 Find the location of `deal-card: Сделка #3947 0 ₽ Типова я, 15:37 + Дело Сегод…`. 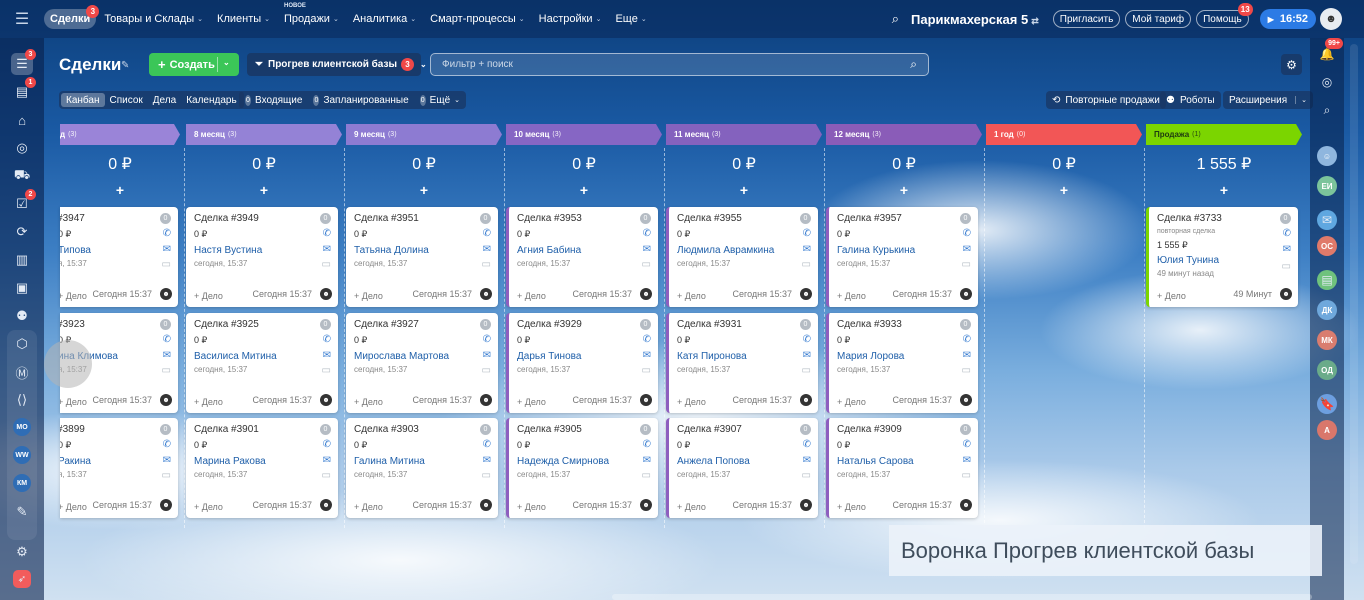

deal-card: Сделка #3947 0 ₽ Типова я, 15:37 + Дело Сегод… is located at coordinates (119, 257).